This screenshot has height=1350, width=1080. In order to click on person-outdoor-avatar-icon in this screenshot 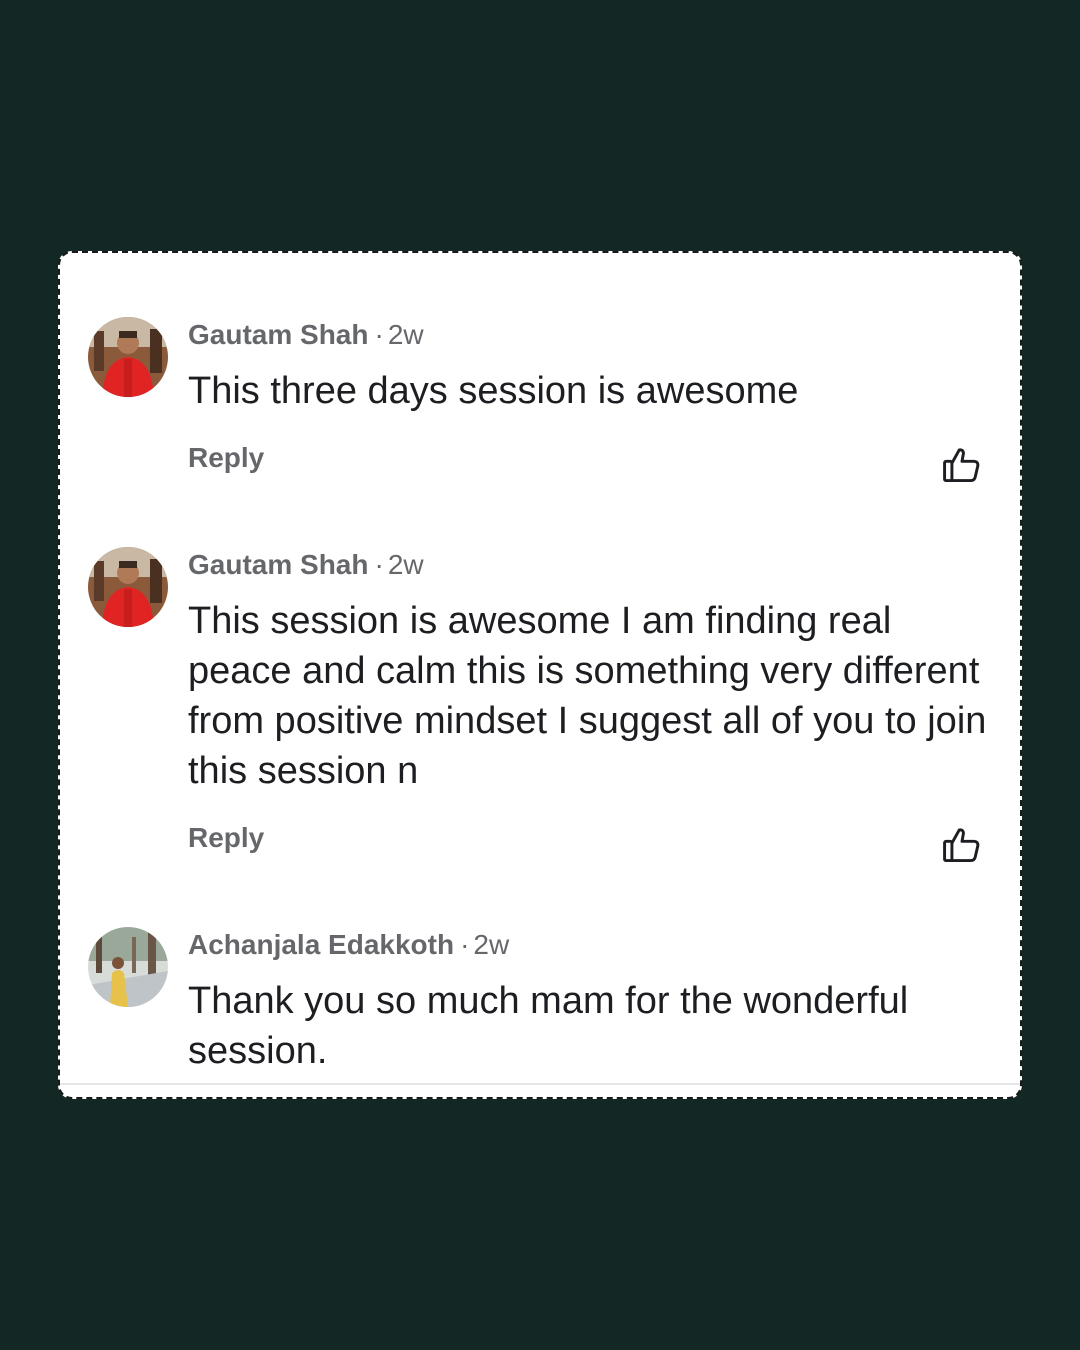, I will do `click(128, 967)`.